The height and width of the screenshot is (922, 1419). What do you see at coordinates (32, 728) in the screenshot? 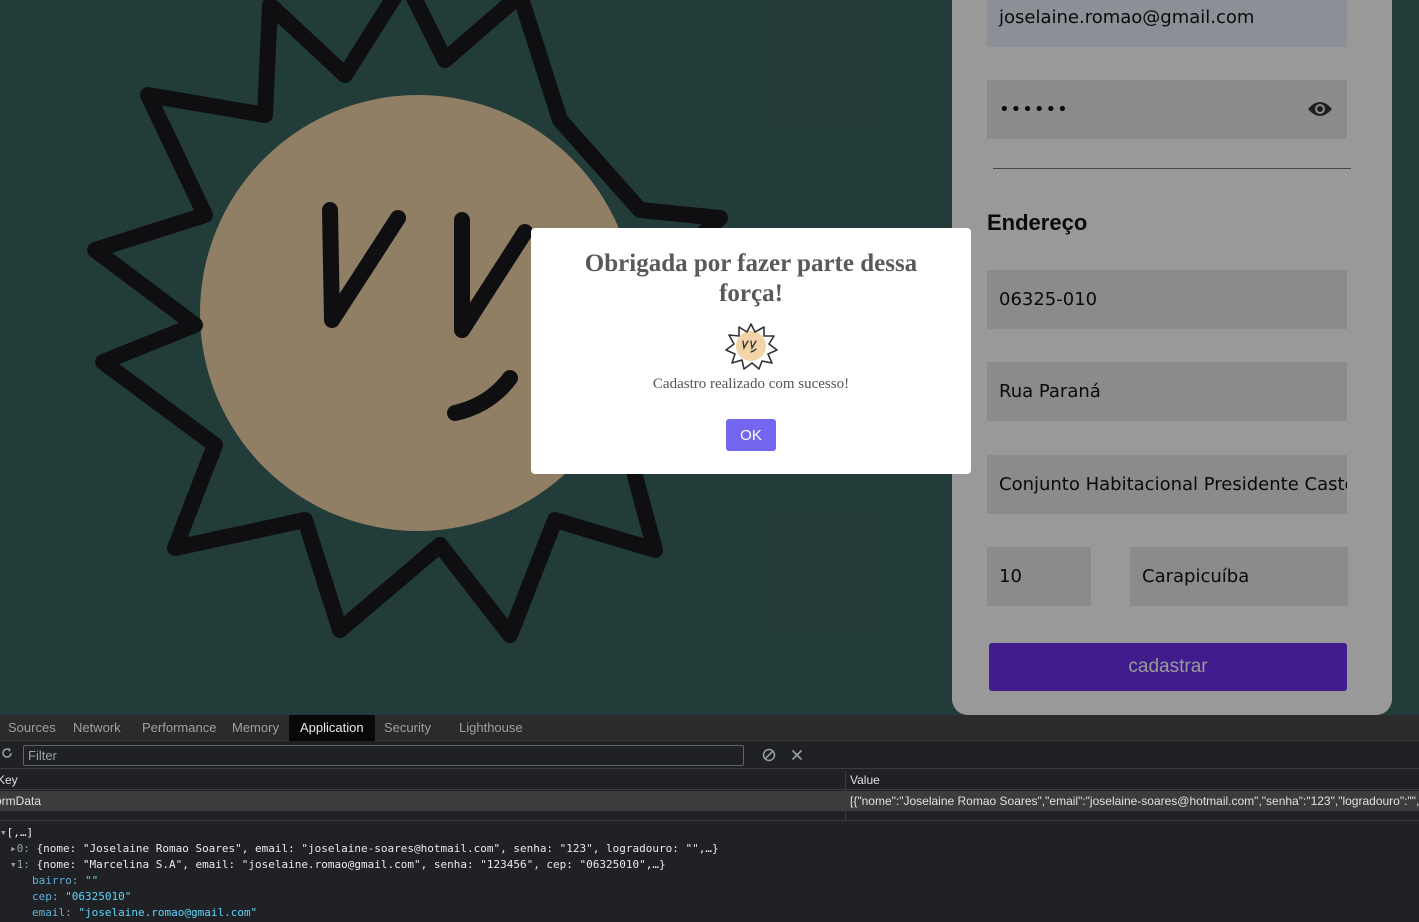
I see `tab-sources: Sources` at bounding box center [32, 728].